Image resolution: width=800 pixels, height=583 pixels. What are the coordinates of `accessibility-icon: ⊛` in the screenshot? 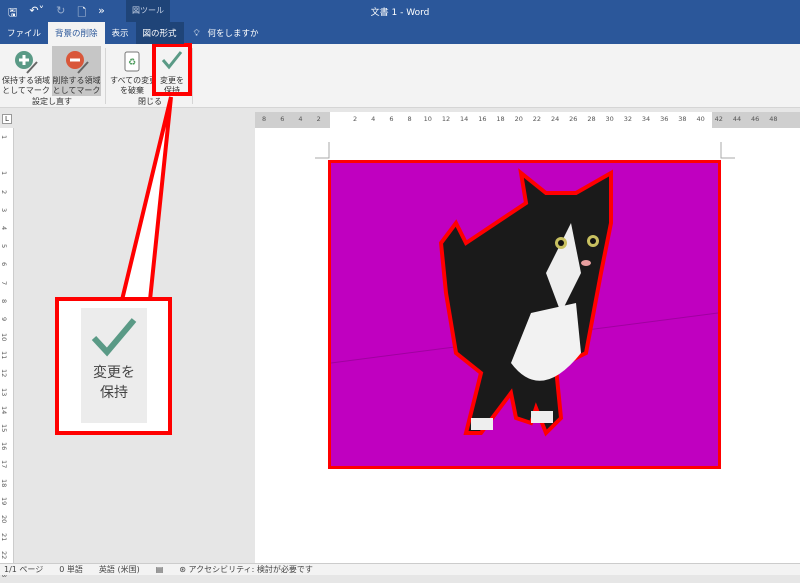 It's located at (184, 569).